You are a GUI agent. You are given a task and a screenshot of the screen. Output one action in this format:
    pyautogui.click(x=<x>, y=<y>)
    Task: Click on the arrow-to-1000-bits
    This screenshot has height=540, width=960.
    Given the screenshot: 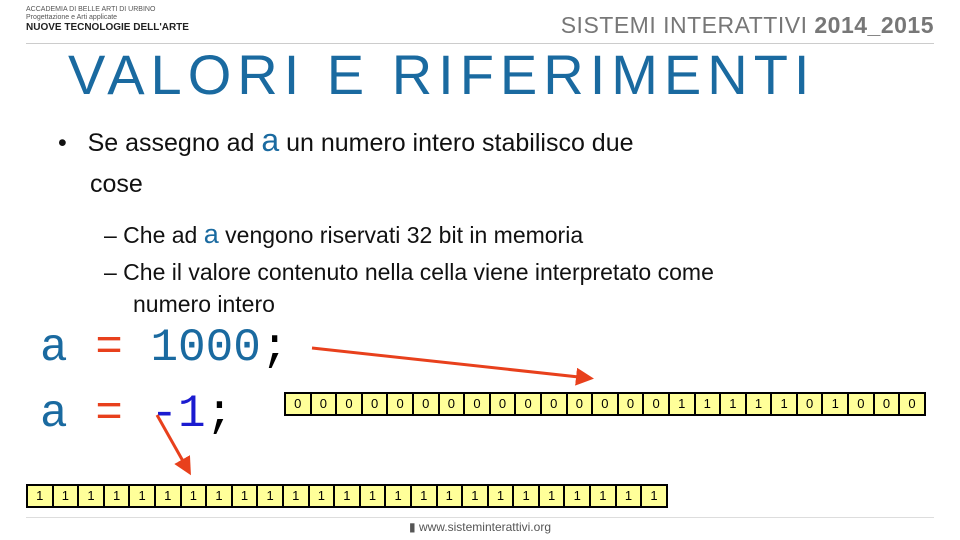 What is the action you would take?
    pyautogui.click(x=452, y=366)
    